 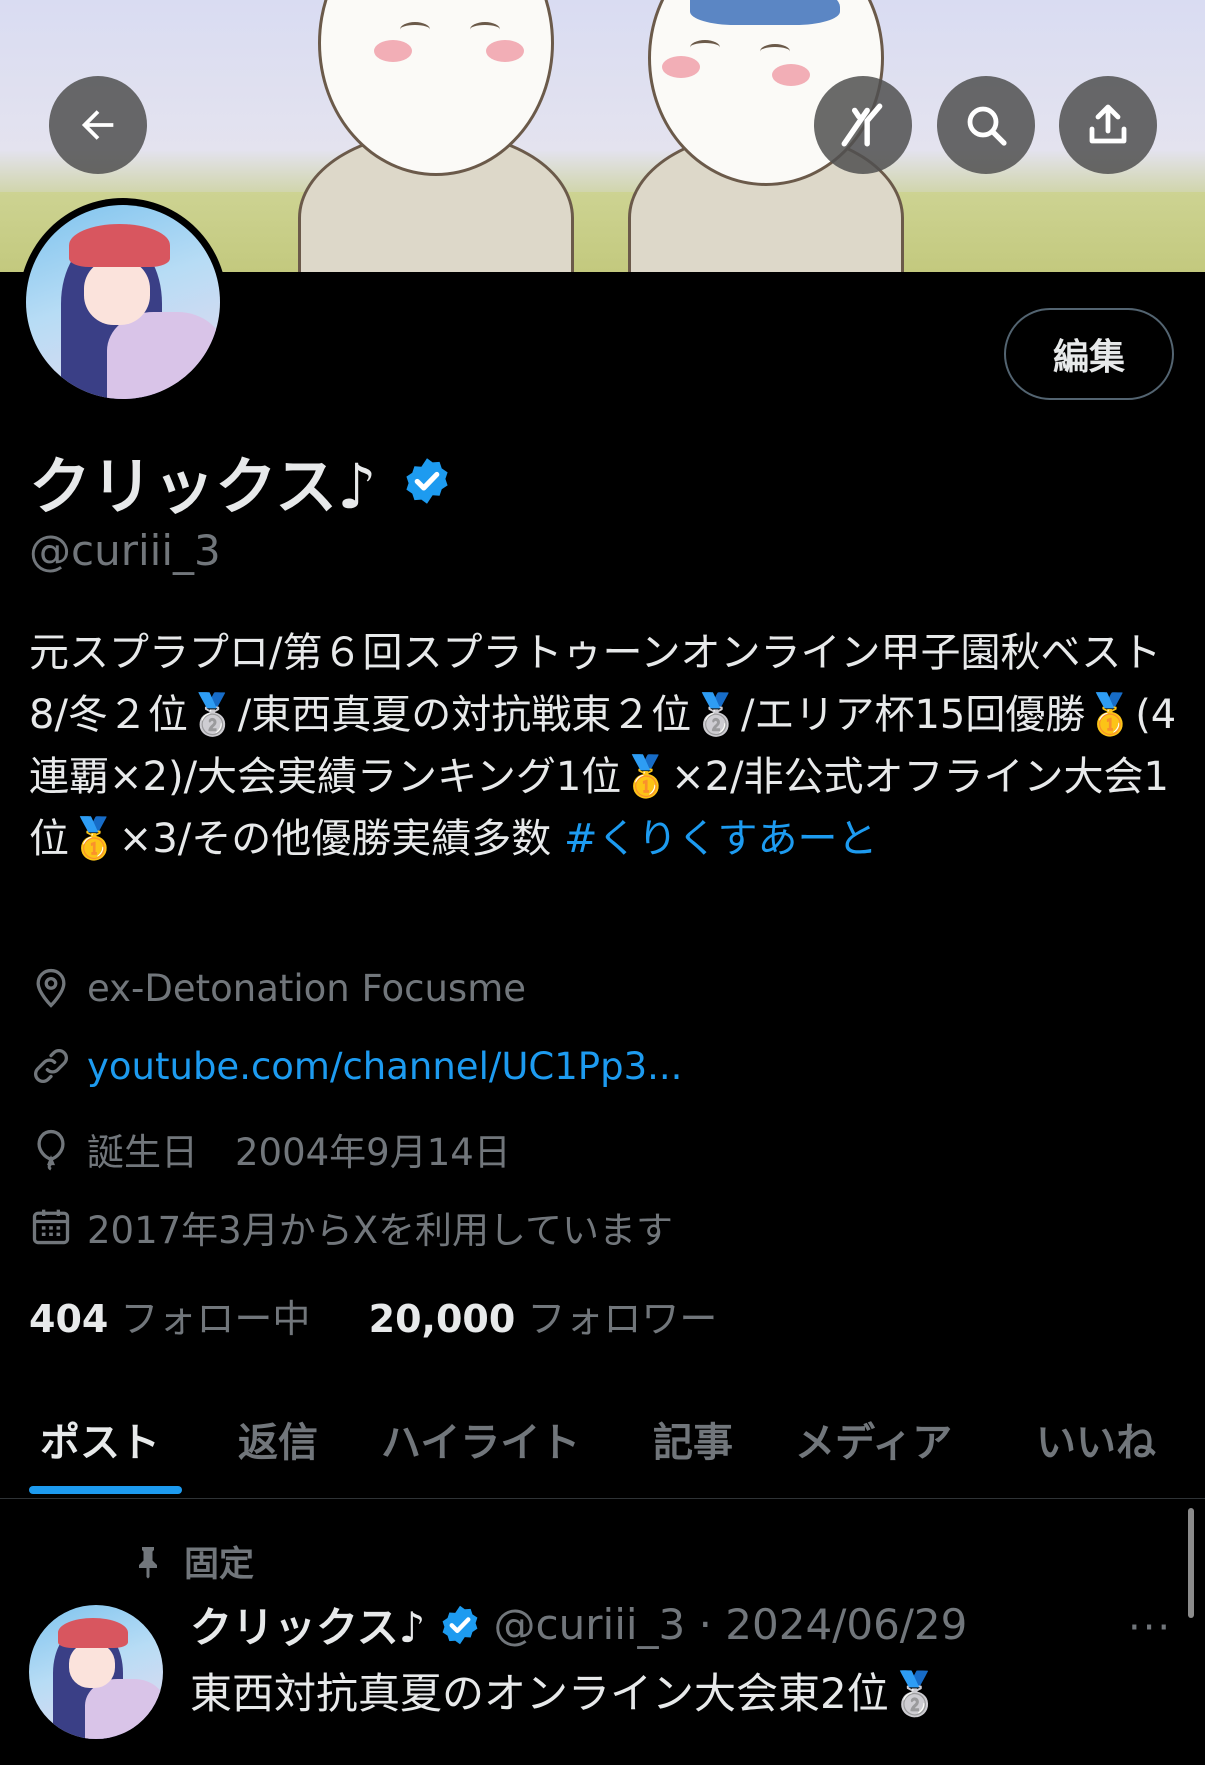 I want to click on scrollbar, so click(x=1191, y=1563).